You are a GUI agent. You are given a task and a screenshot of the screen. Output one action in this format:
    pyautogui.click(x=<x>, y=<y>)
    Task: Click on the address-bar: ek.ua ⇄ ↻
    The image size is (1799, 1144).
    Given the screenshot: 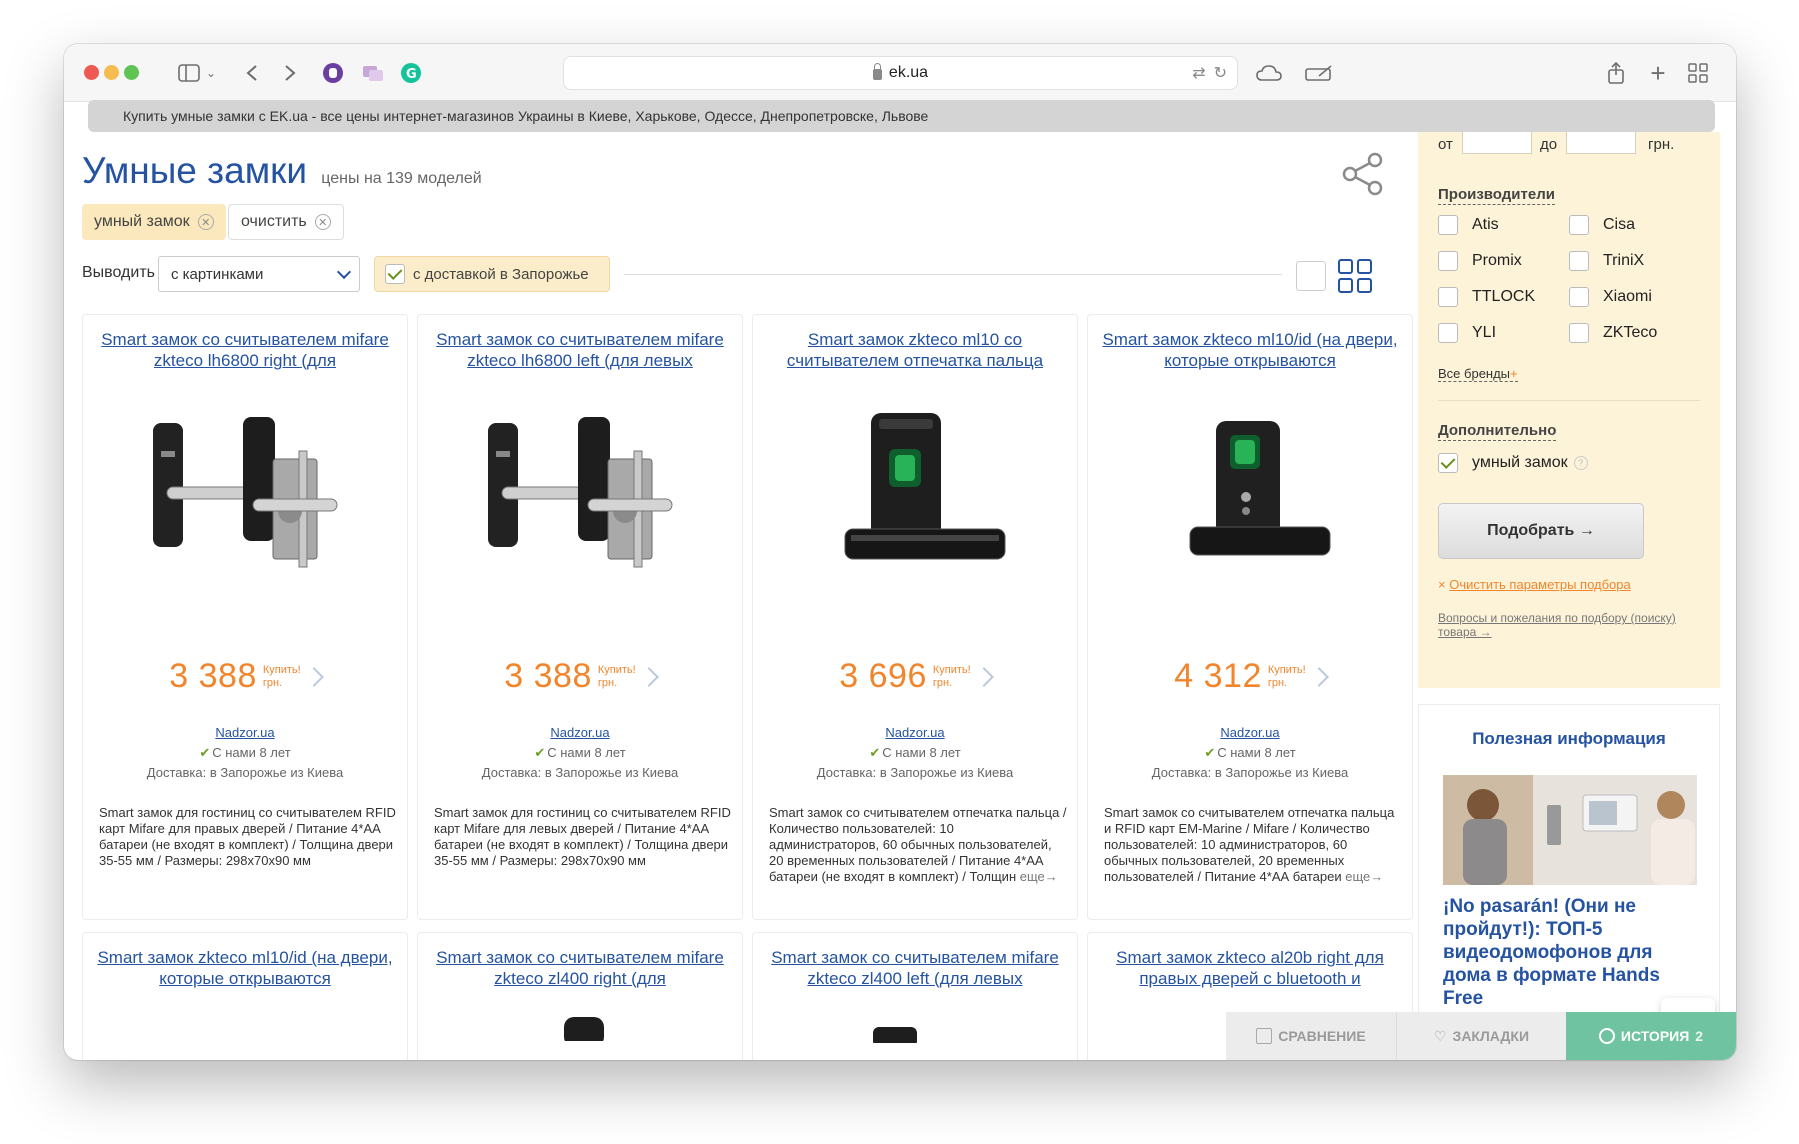 What is the action you would take?
    pyautogui.click(x=900, y=73)
    